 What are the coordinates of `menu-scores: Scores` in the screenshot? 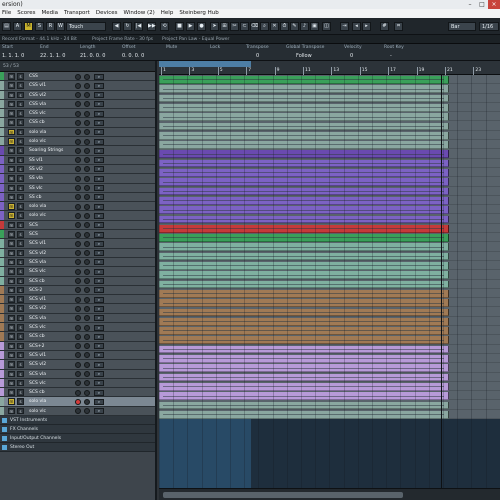 It's located at (26, 13).